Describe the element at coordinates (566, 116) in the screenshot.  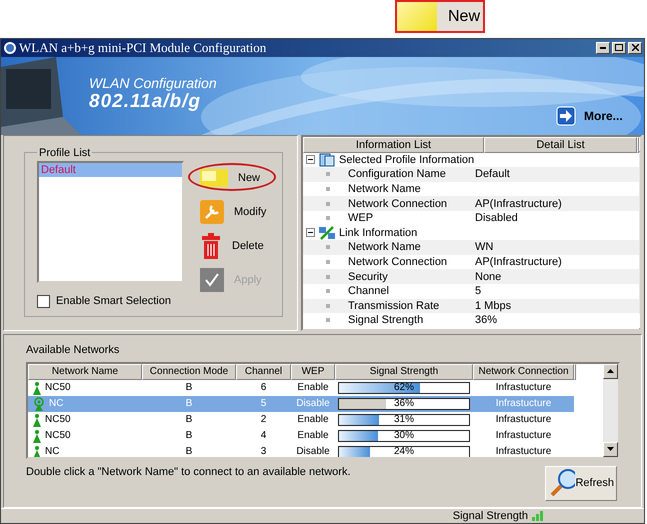
I see `arrow-right-icon` at that location.